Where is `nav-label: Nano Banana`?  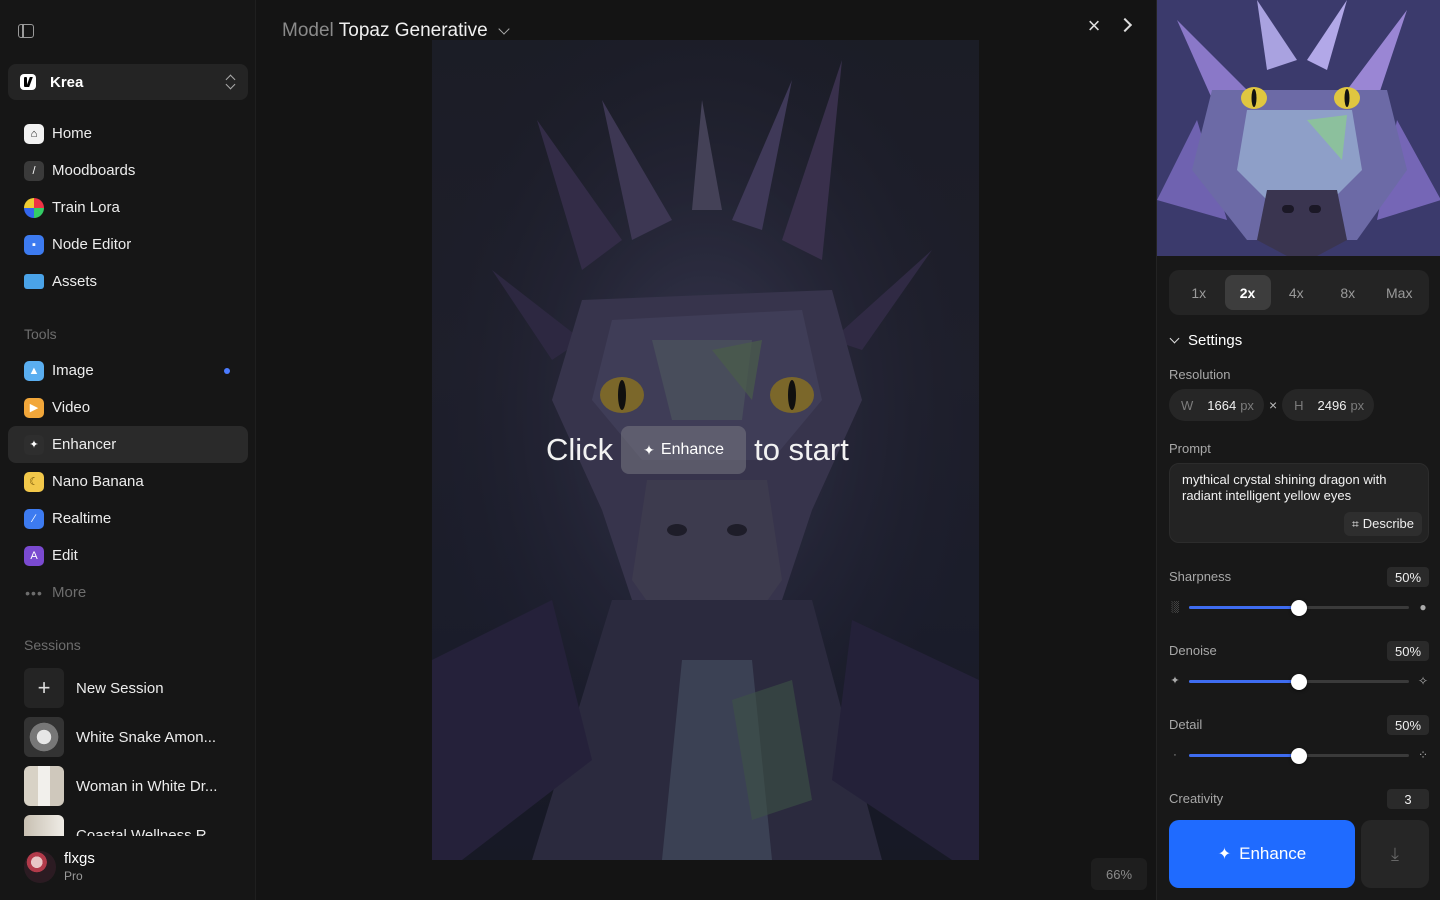
nav-label: Nano Banana is located at coordinates (98, 481).